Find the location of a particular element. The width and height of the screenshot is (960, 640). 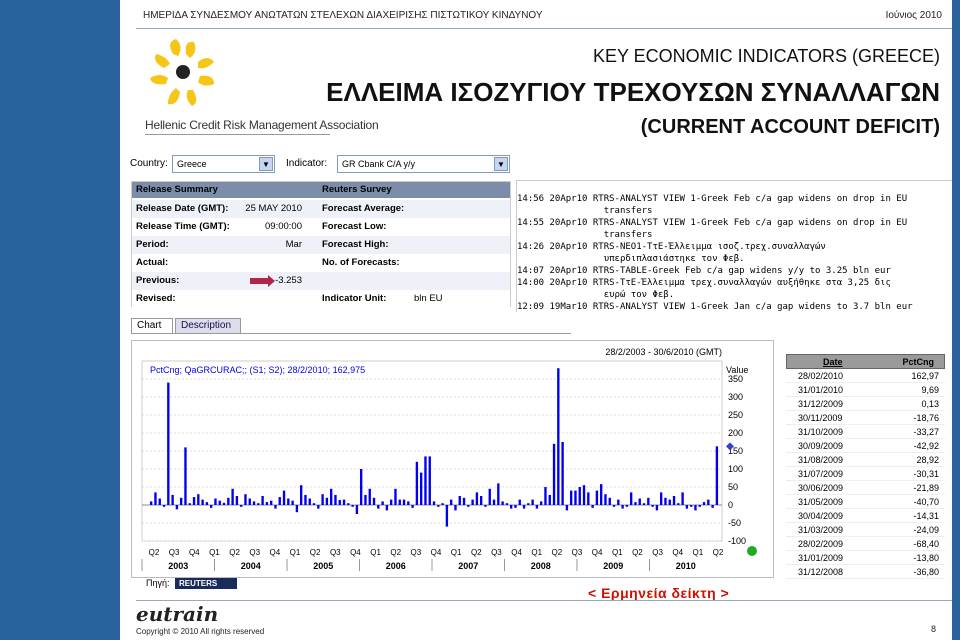

table-row: 28/02/2010 162,97 is located at coordinates (865, 376).